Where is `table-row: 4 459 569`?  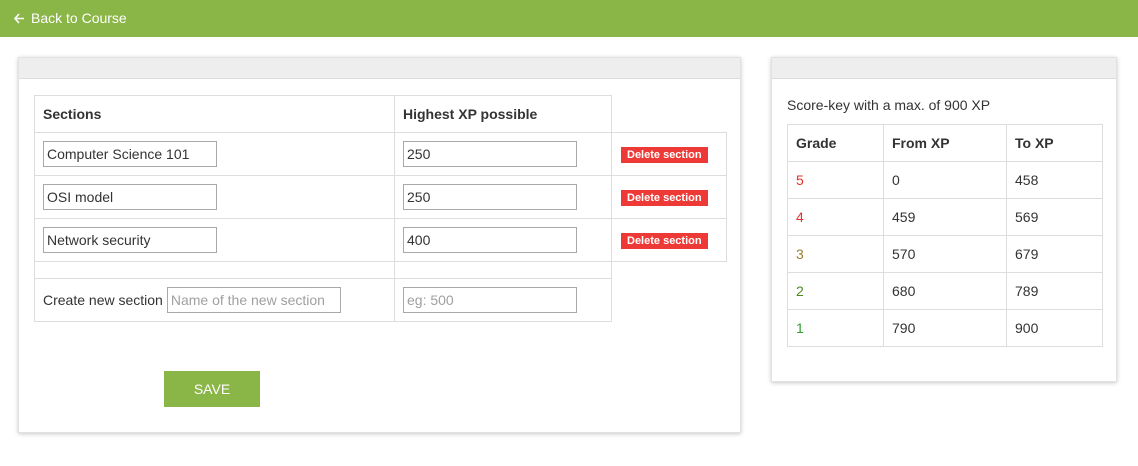
table-row: 4 459 569 is located at coordinates (945, 217).